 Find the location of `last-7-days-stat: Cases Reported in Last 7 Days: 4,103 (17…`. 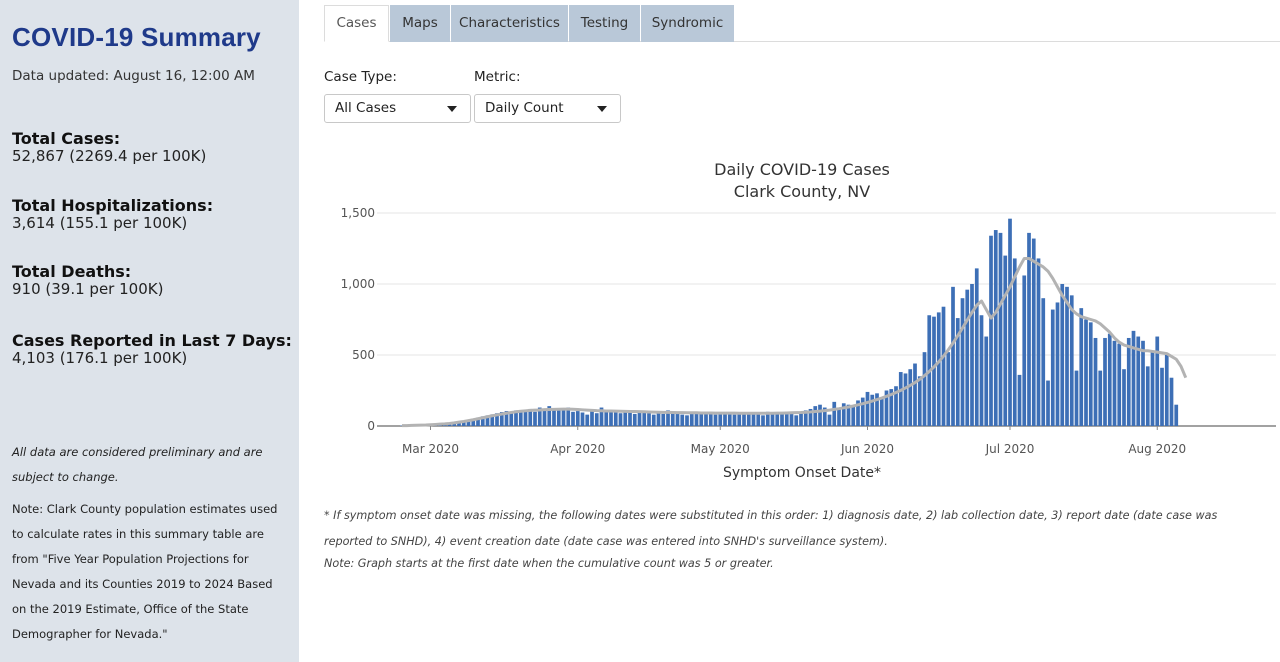

last-7-days-stat: Cases Reported in Last 7 Days: 4,103 (17… is located at coordinates (152, 349).